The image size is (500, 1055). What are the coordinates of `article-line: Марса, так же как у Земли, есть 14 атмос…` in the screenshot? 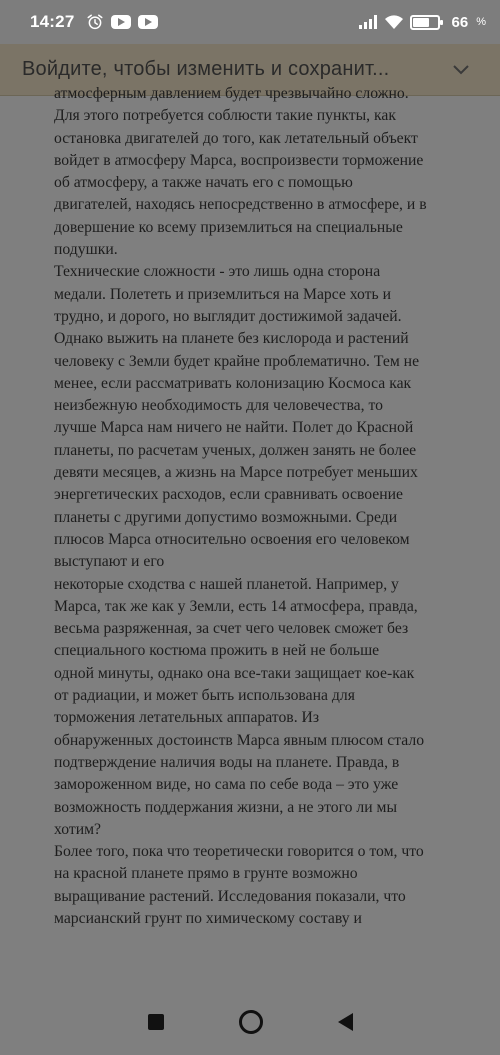 It's located at (236, 606).